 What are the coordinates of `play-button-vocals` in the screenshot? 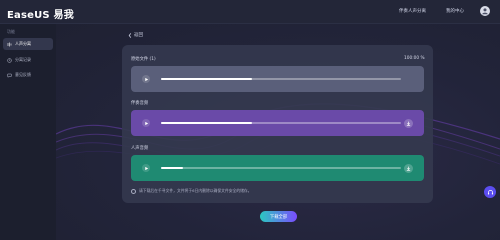 It's located at (146, 168).